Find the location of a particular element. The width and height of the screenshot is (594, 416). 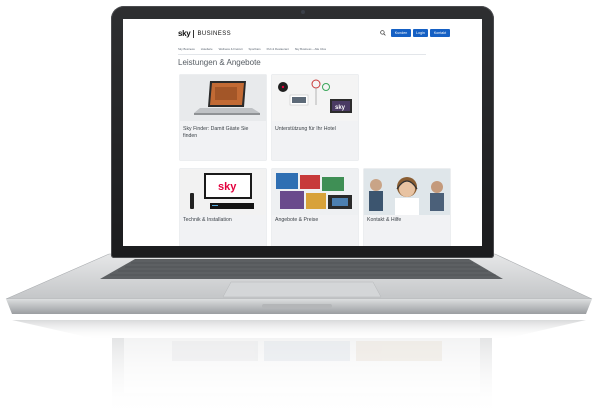

logo-sky-text: sky is located at coordinates (184, 33).